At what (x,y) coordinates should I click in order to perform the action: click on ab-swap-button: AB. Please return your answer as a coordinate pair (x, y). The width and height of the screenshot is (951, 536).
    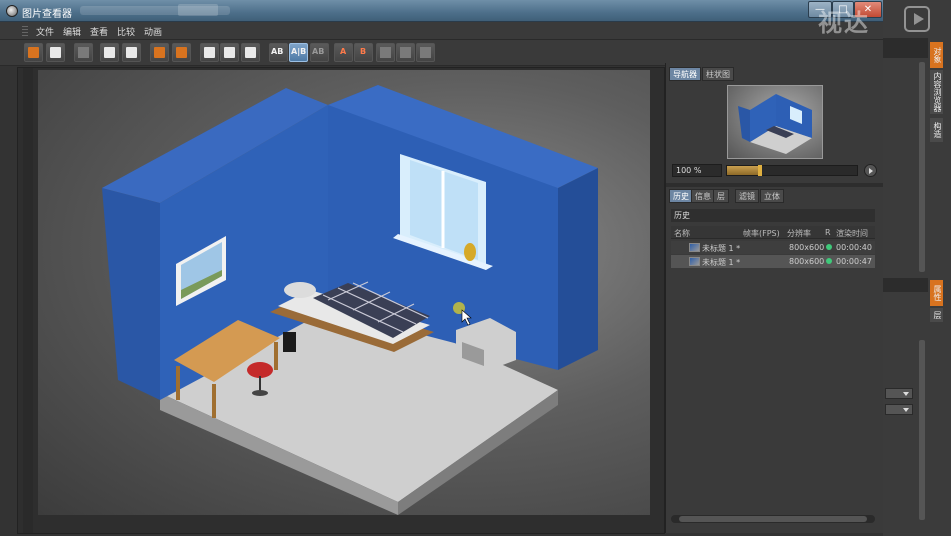
    Looking at the image, I should click on (319, 52).